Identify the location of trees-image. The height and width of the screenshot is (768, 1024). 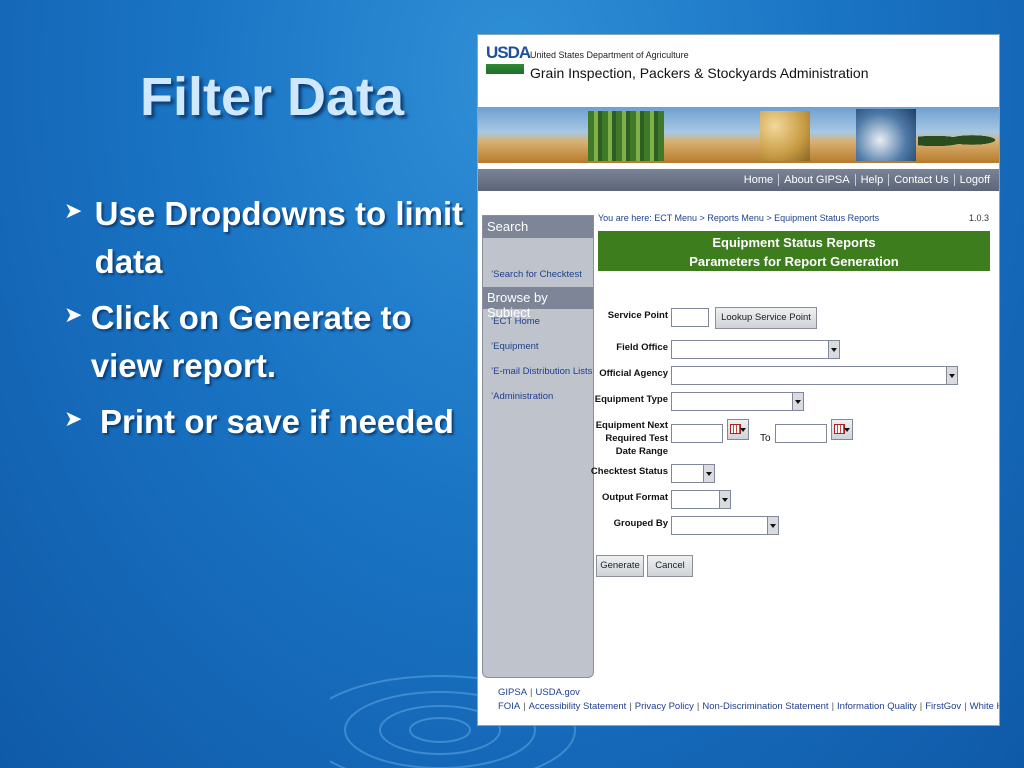
(958, 139).